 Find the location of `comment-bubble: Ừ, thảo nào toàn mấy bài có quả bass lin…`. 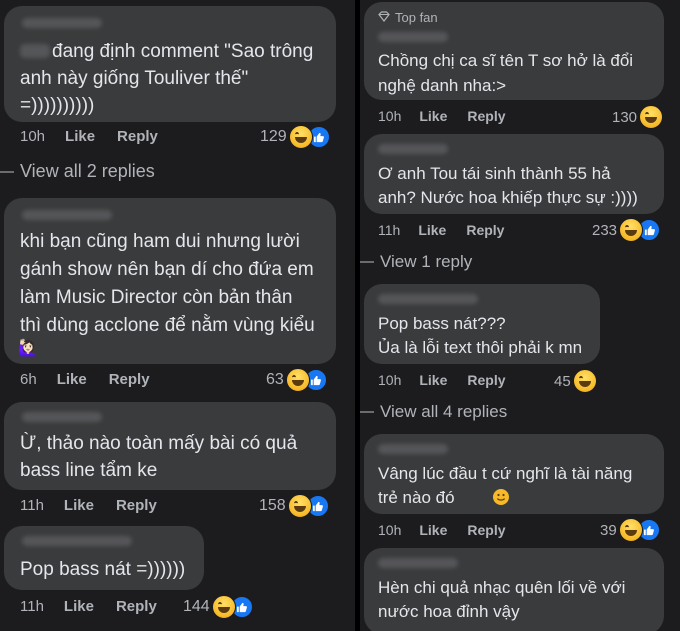

comment-bubble: Ừ, thảo nào toàn mấy bài có quả bass lin… is located at coordinates (170, 446).